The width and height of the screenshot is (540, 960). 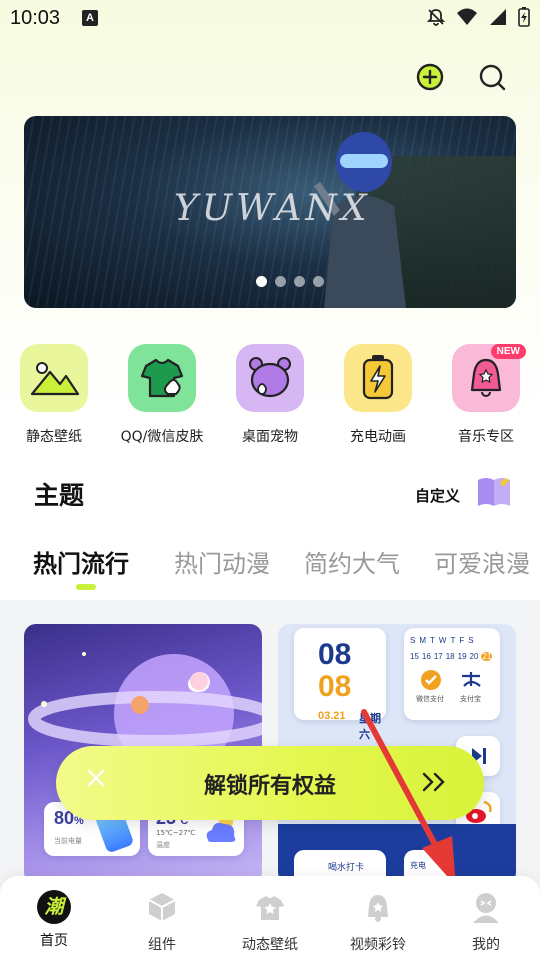 I want to click on theme-tabs: 热门流行 热门动漫 简约大气 可爱浪漫, so click(x=270, y=565).